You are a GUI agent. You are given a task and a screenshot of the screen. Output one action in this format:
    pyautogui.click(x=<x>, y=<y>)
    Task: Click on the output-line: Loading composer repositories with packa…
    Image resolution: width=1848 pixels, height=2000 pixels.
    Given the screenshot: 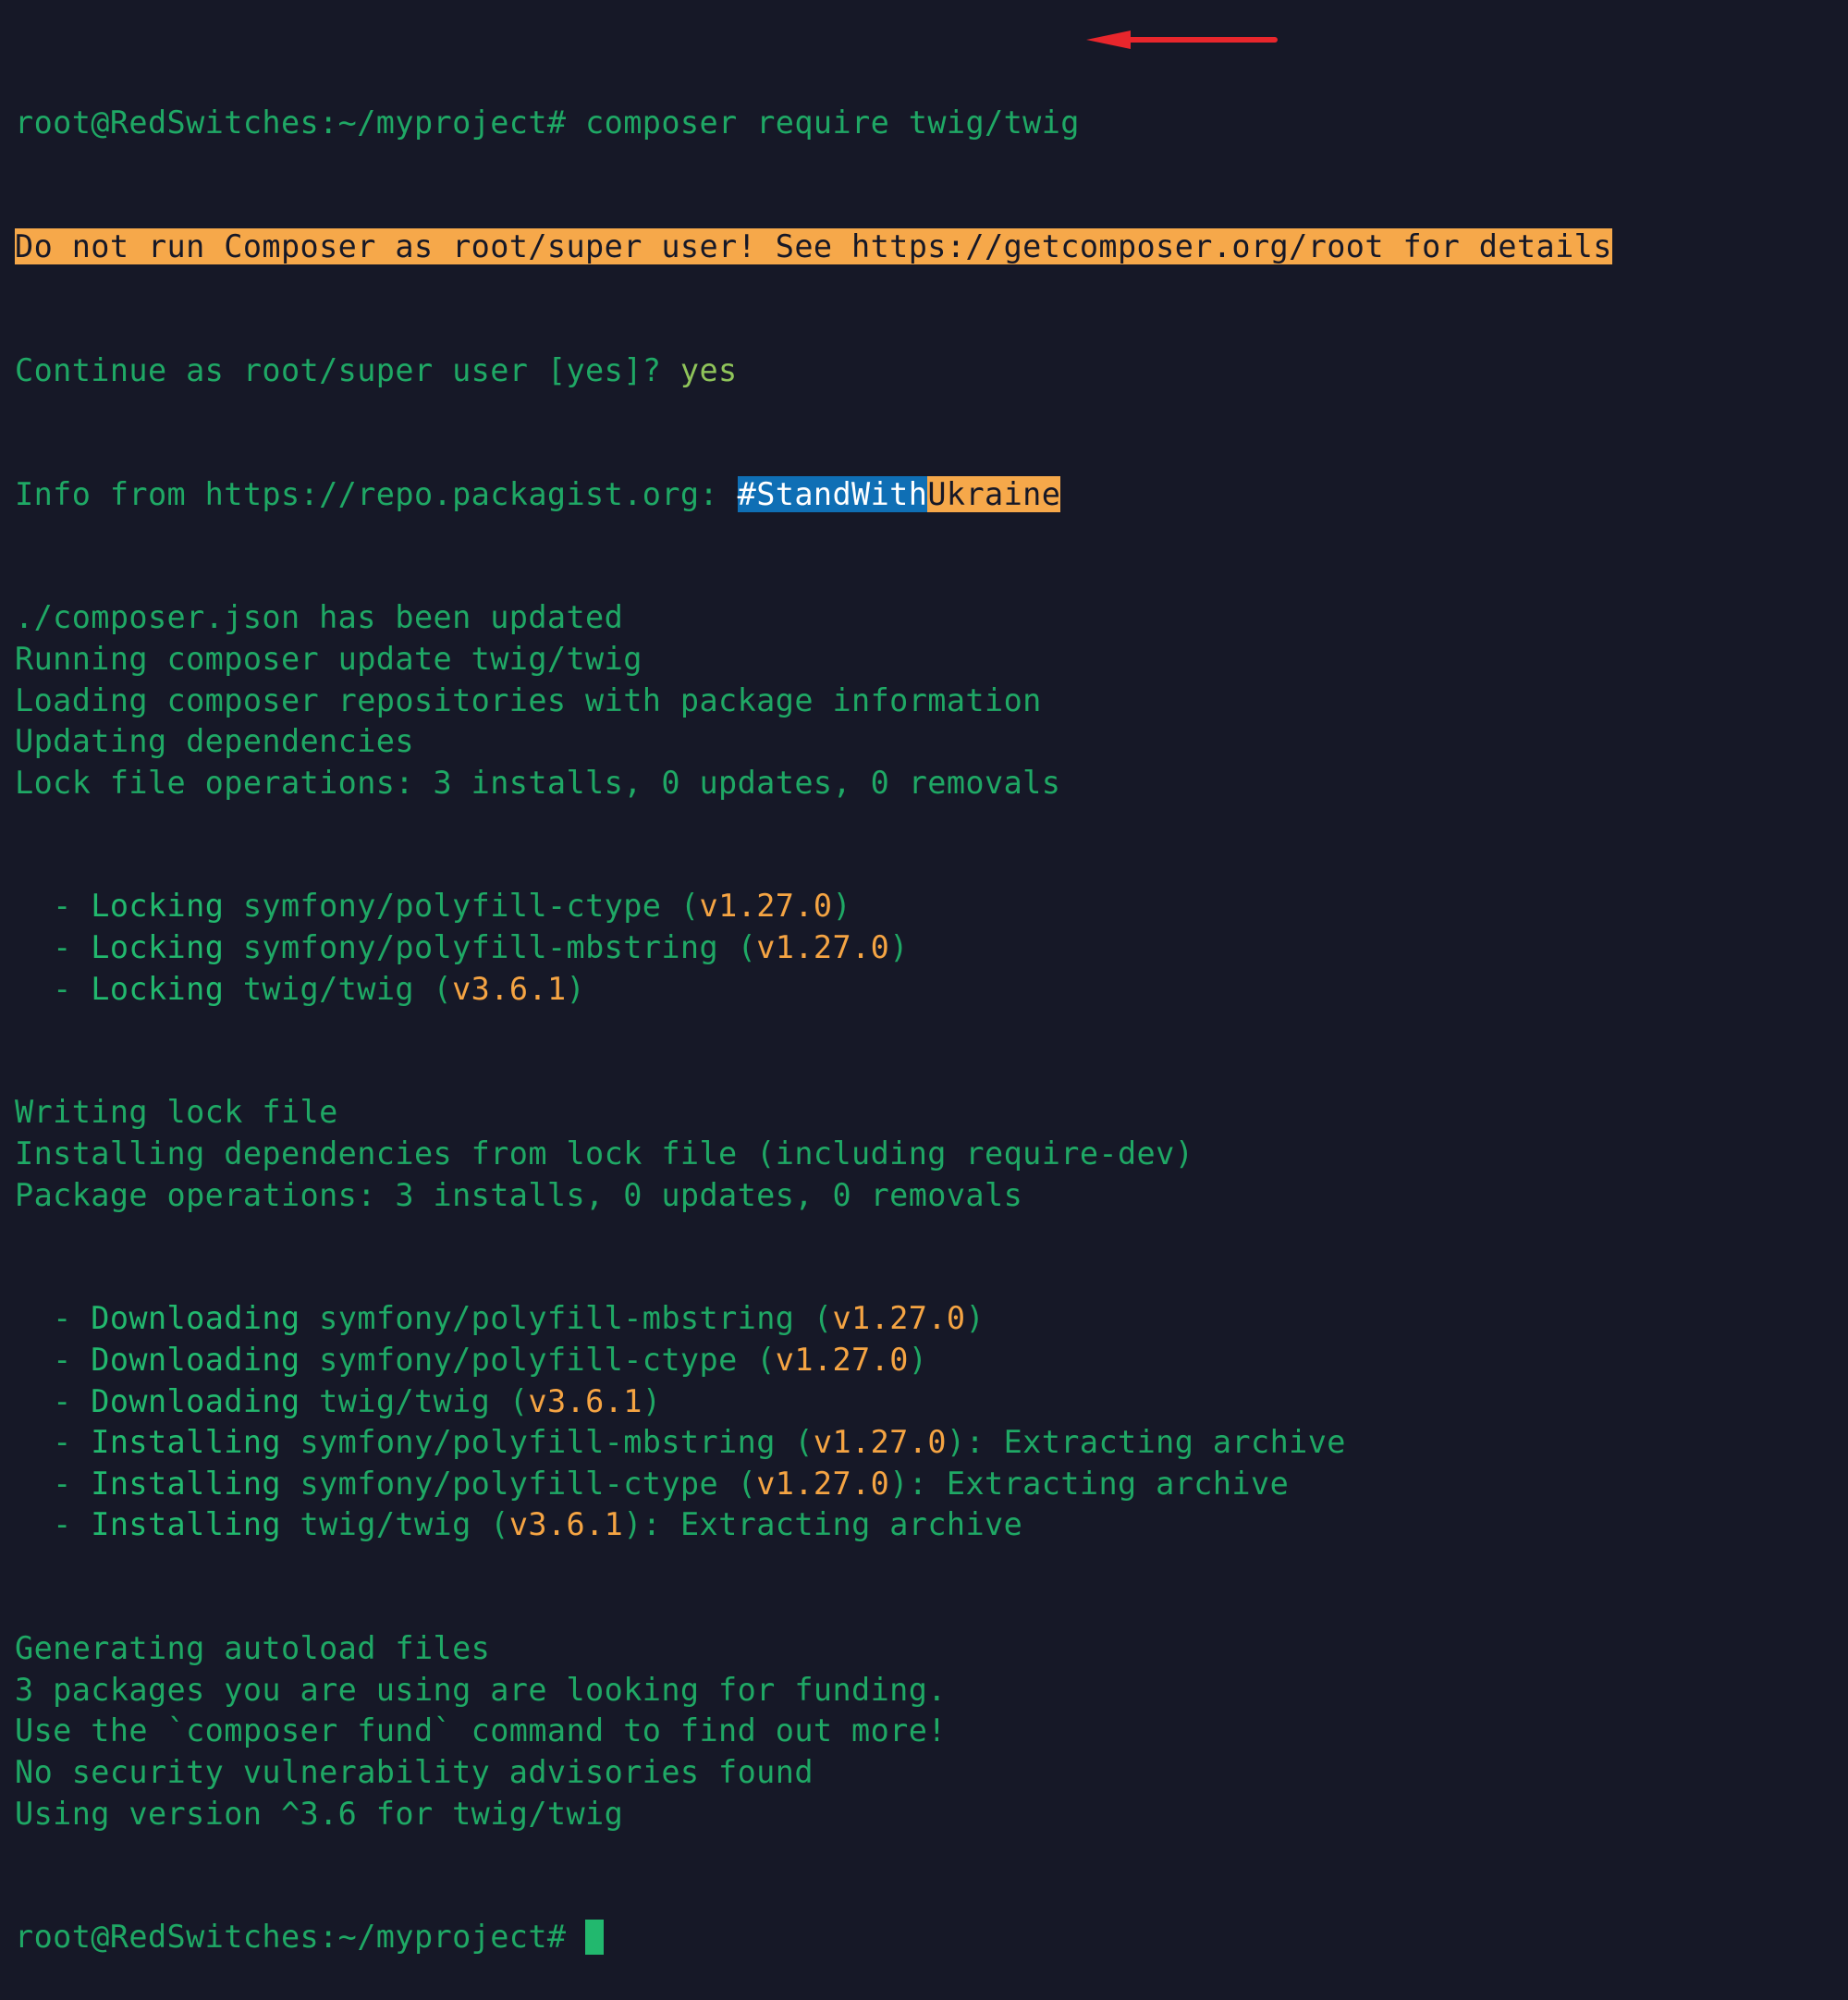 What is the action you would take?
    pyautogui.click(x=528, y=699)
    